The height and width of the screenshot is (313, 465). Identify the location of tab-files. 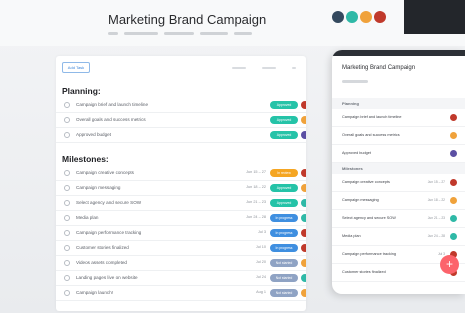
(243, 33).